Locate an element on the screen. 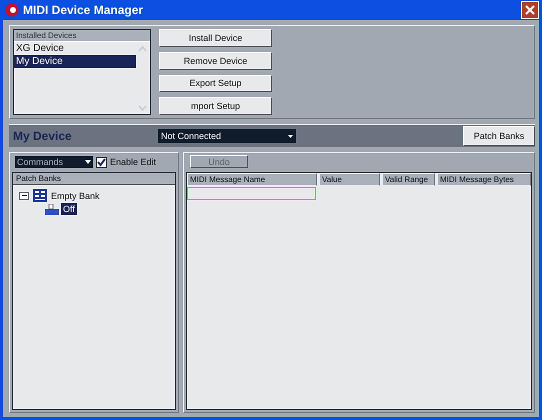  tree-node-label: Off is located at coordinates (69, 209).